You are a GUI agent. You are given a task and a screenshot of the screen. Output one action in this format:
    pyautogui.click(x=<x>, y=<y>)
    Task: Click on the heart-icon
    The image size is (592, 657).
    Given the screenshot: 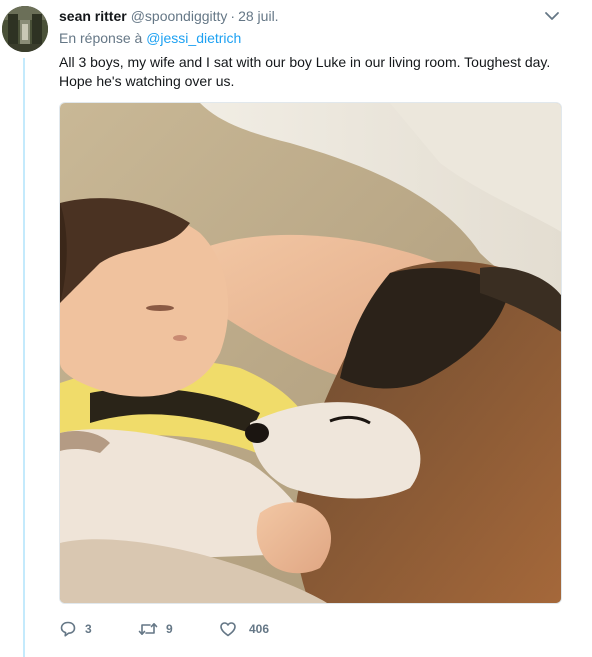 What is the action you would take?
    pyautogui.click(x=228, y=629)
    